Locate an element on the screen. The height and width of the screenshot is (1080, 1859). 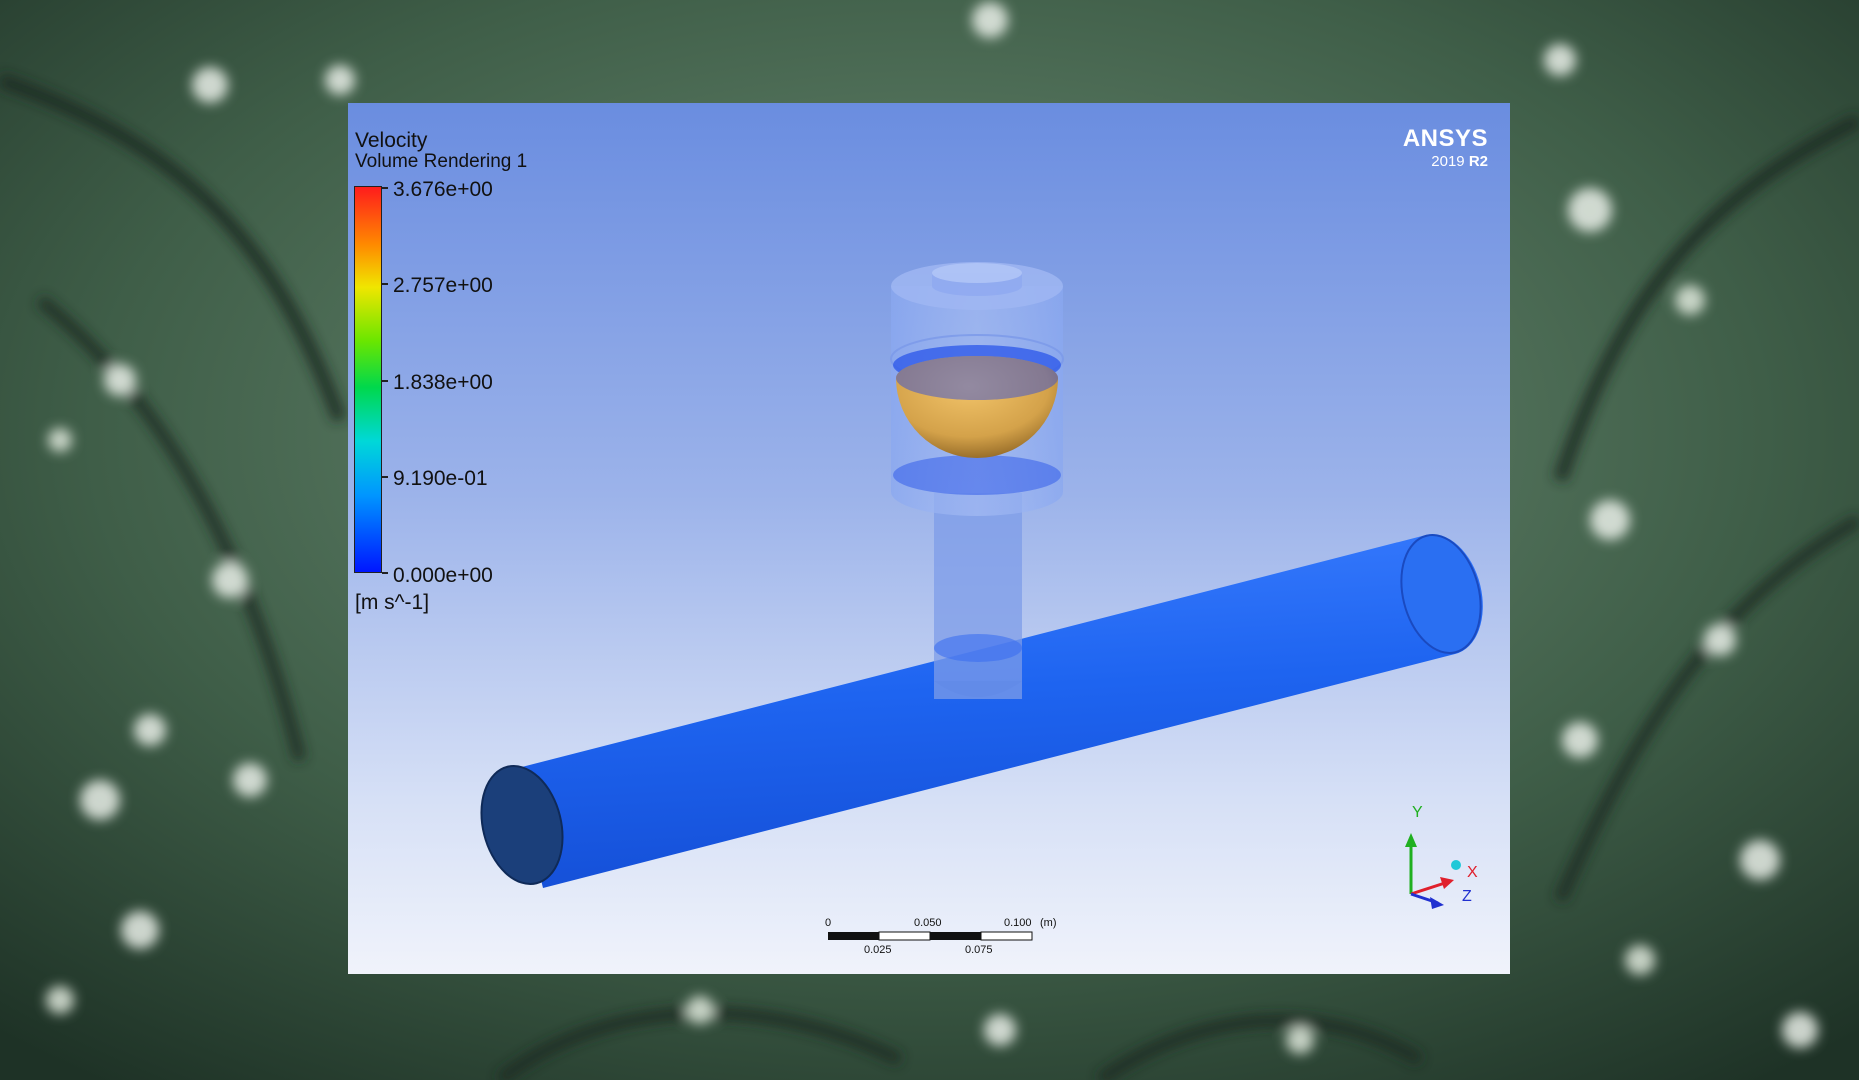
legend-tick-label: 1.838e+00 is located at coordinates (443, 382).